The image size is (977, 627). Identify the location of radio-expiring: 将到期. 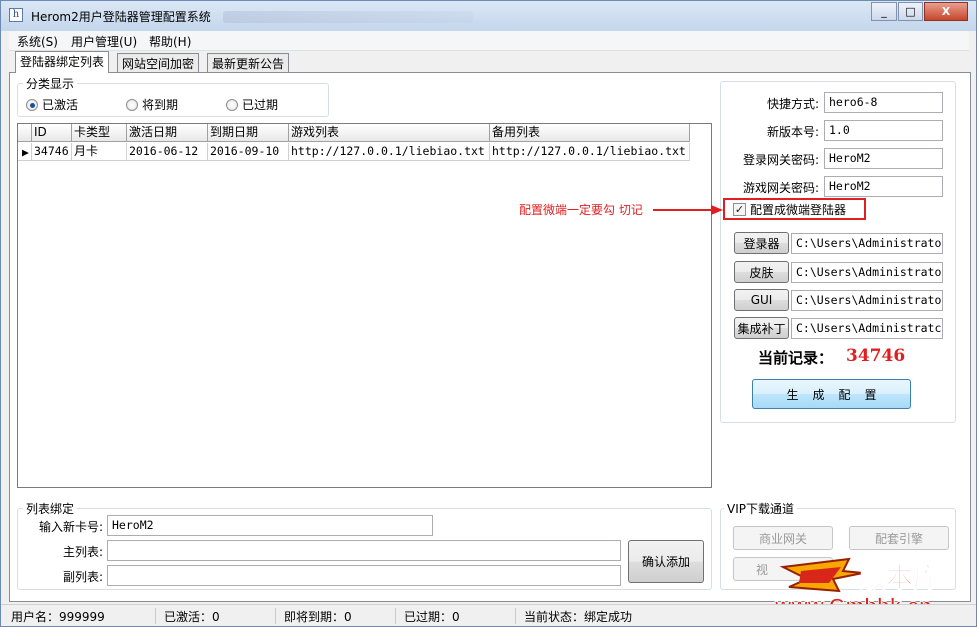
(152, 104).